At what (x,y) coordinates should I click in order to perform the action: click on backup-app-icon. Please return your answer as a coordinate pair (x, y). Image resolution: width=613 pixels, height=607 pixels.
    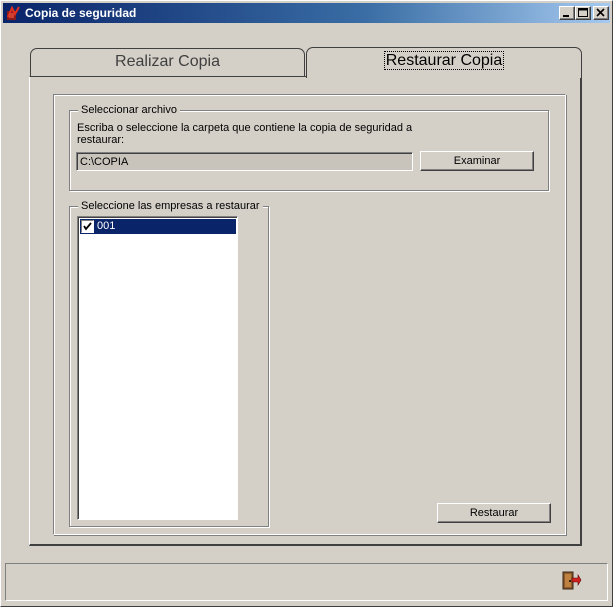
    Looking at the image, I should click on (14, 13).